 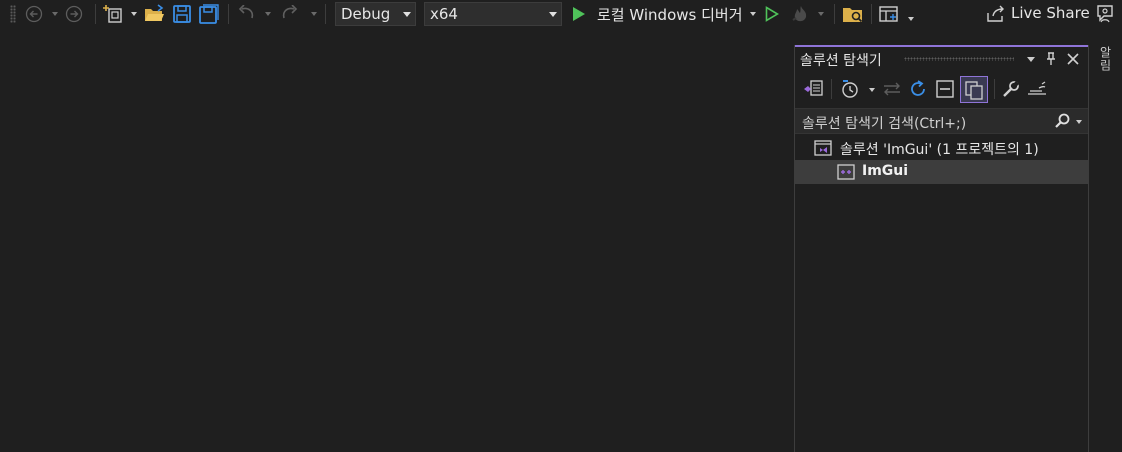 I want to click on configuration-value: Debug, so click(x=366, y=14).